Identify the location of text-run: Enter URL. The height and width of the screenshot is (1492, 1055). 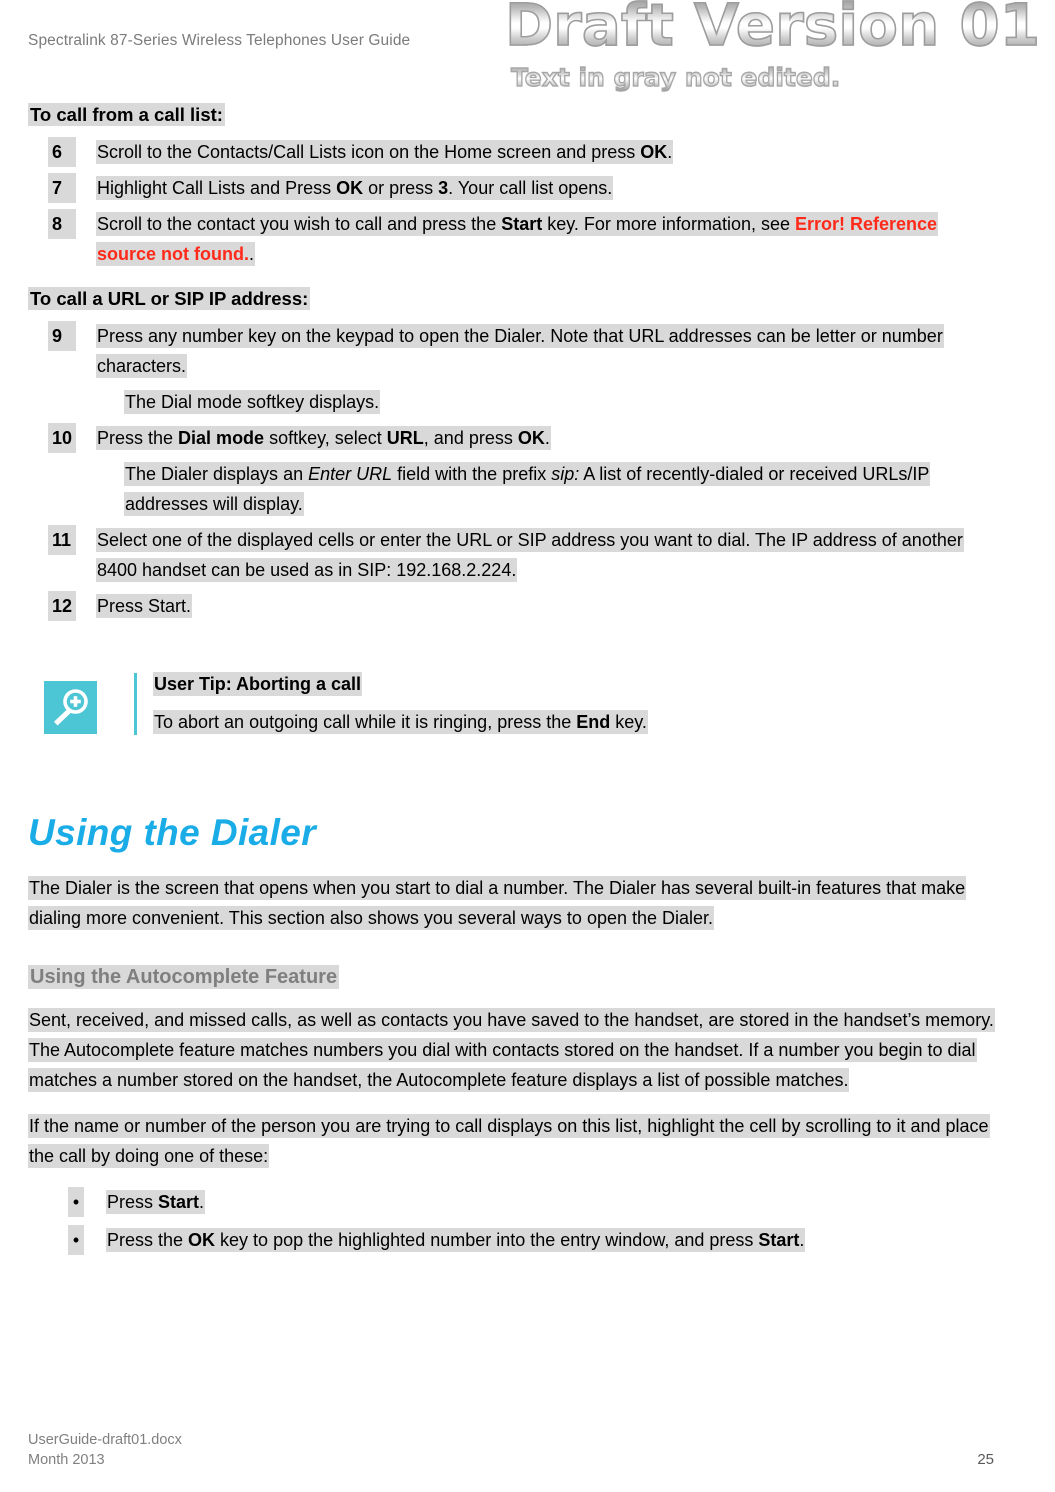
(350, 474).